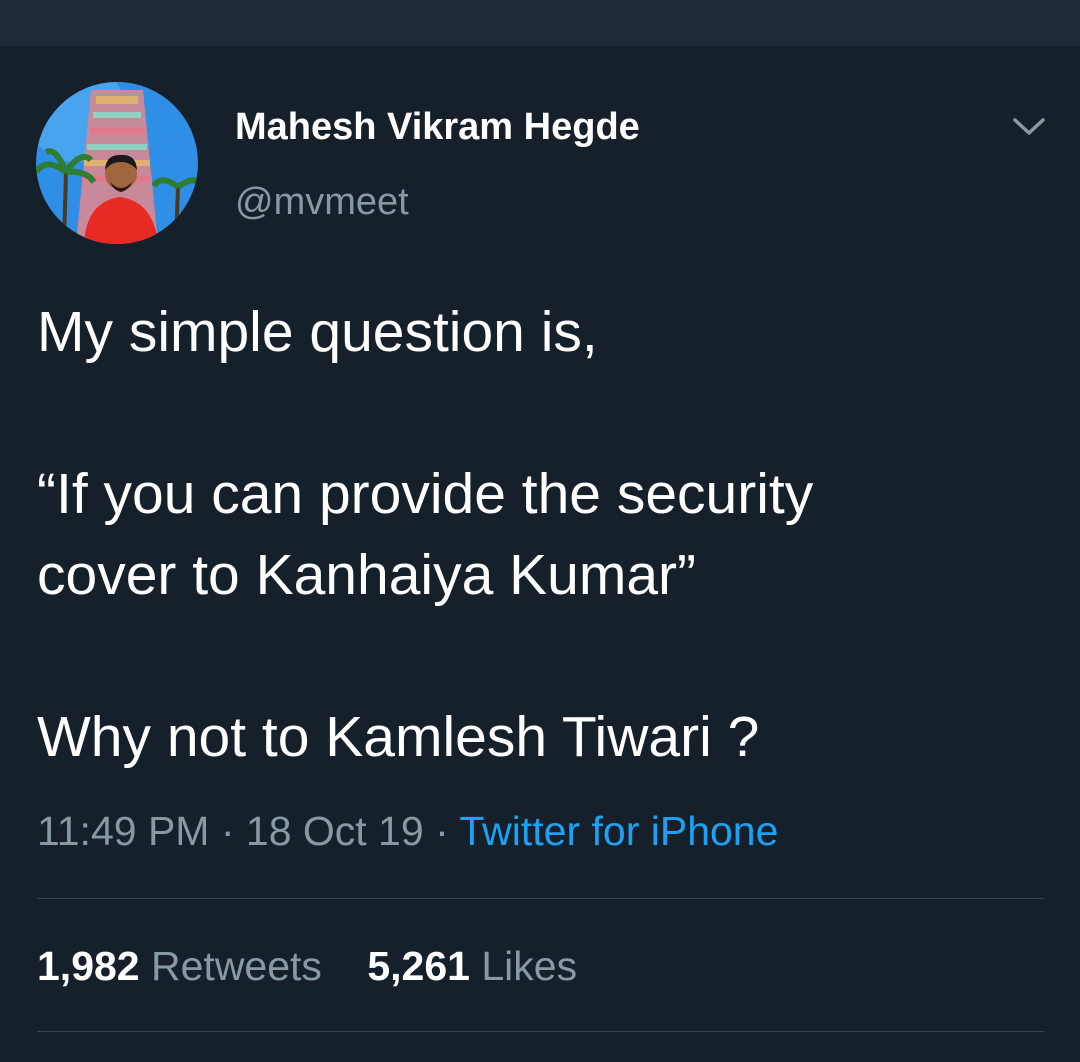 The width and height of the screenshot is (1080, 1062). I want to click on likes-count: 5,261, so click(418, 966).